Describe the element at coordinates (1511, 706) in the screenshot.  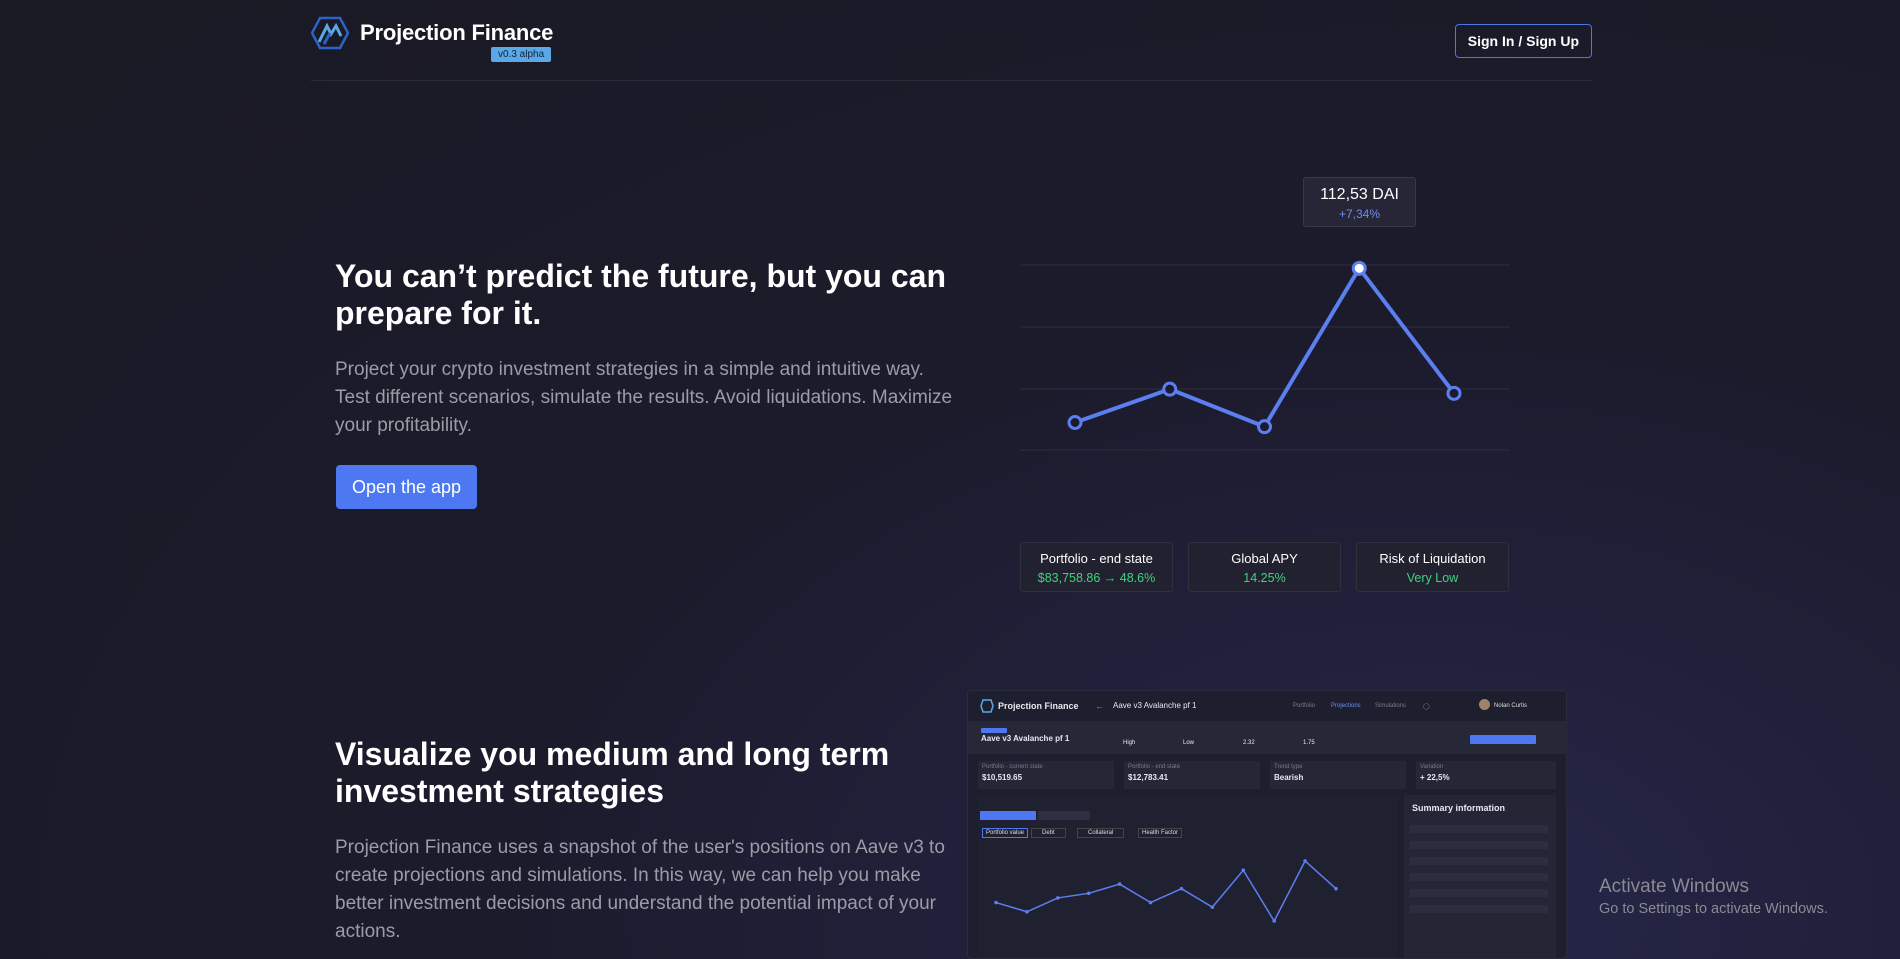
I see `preview-user-name: Nolan Curtis` at that location.